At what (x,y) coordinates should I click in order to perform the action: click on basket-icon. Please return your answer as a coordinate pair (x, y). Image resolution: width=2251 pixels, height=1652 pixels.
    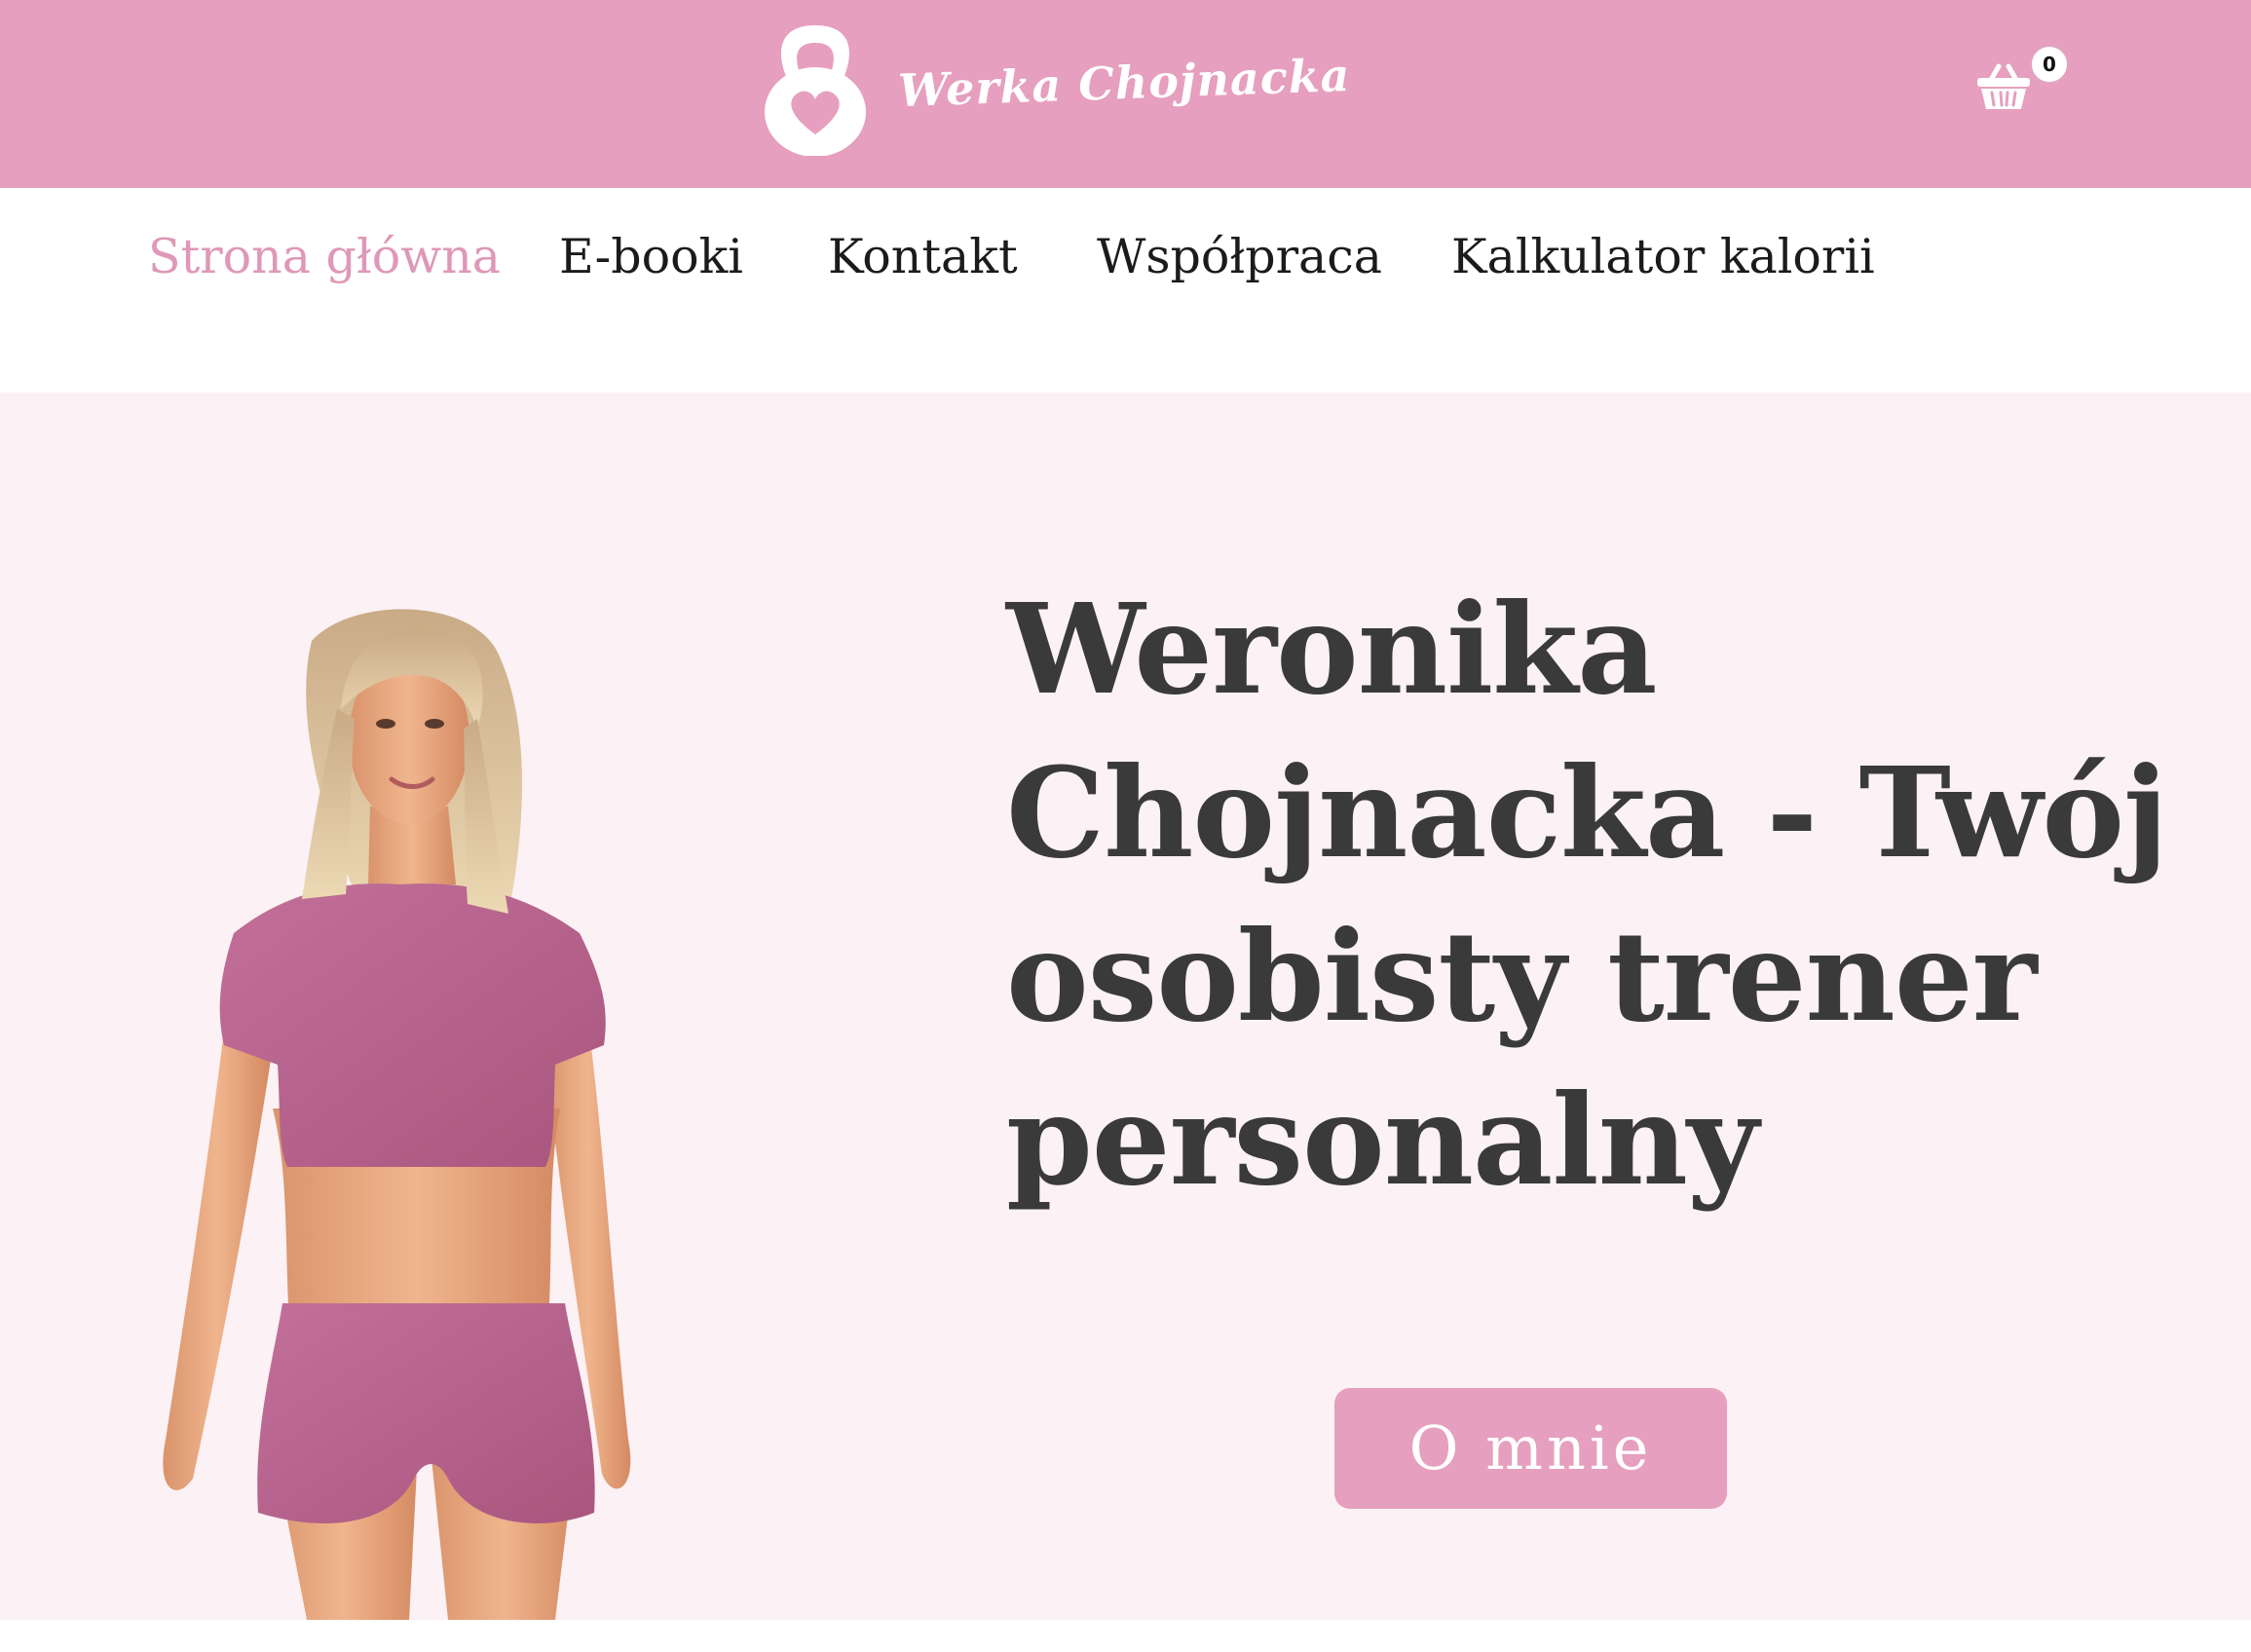
    Looking at the image, I should click on (2004, 86).